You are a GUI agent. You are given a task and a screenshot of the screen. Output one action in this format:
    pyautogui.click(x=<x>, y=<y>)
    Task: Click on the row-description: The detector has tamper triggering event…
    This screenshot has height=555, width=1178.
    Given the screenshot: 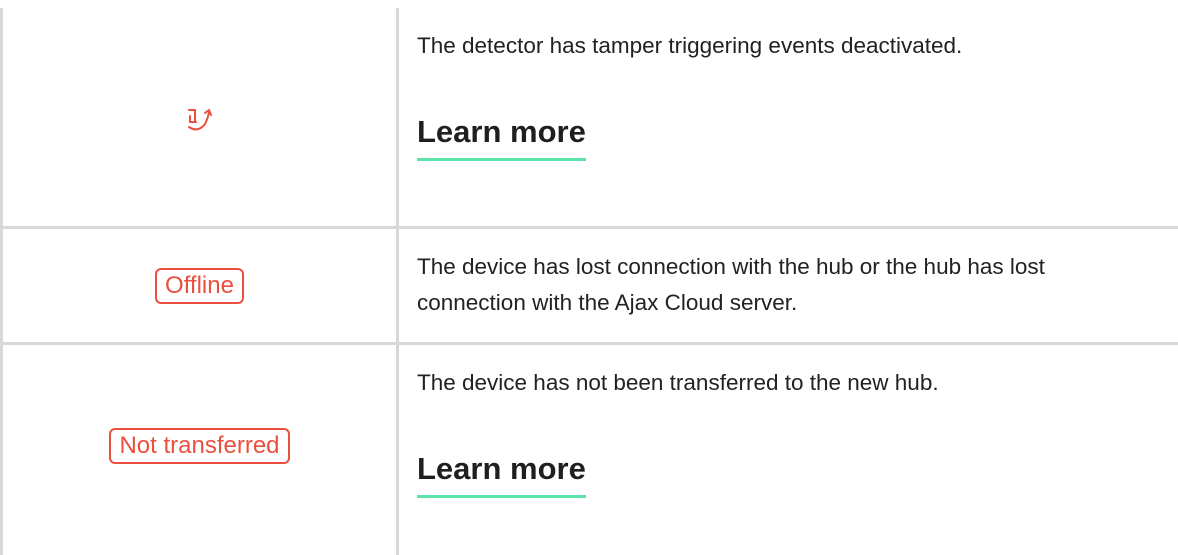 What is the action you would take?
    pyautogui.click(x=690, y=45)
    